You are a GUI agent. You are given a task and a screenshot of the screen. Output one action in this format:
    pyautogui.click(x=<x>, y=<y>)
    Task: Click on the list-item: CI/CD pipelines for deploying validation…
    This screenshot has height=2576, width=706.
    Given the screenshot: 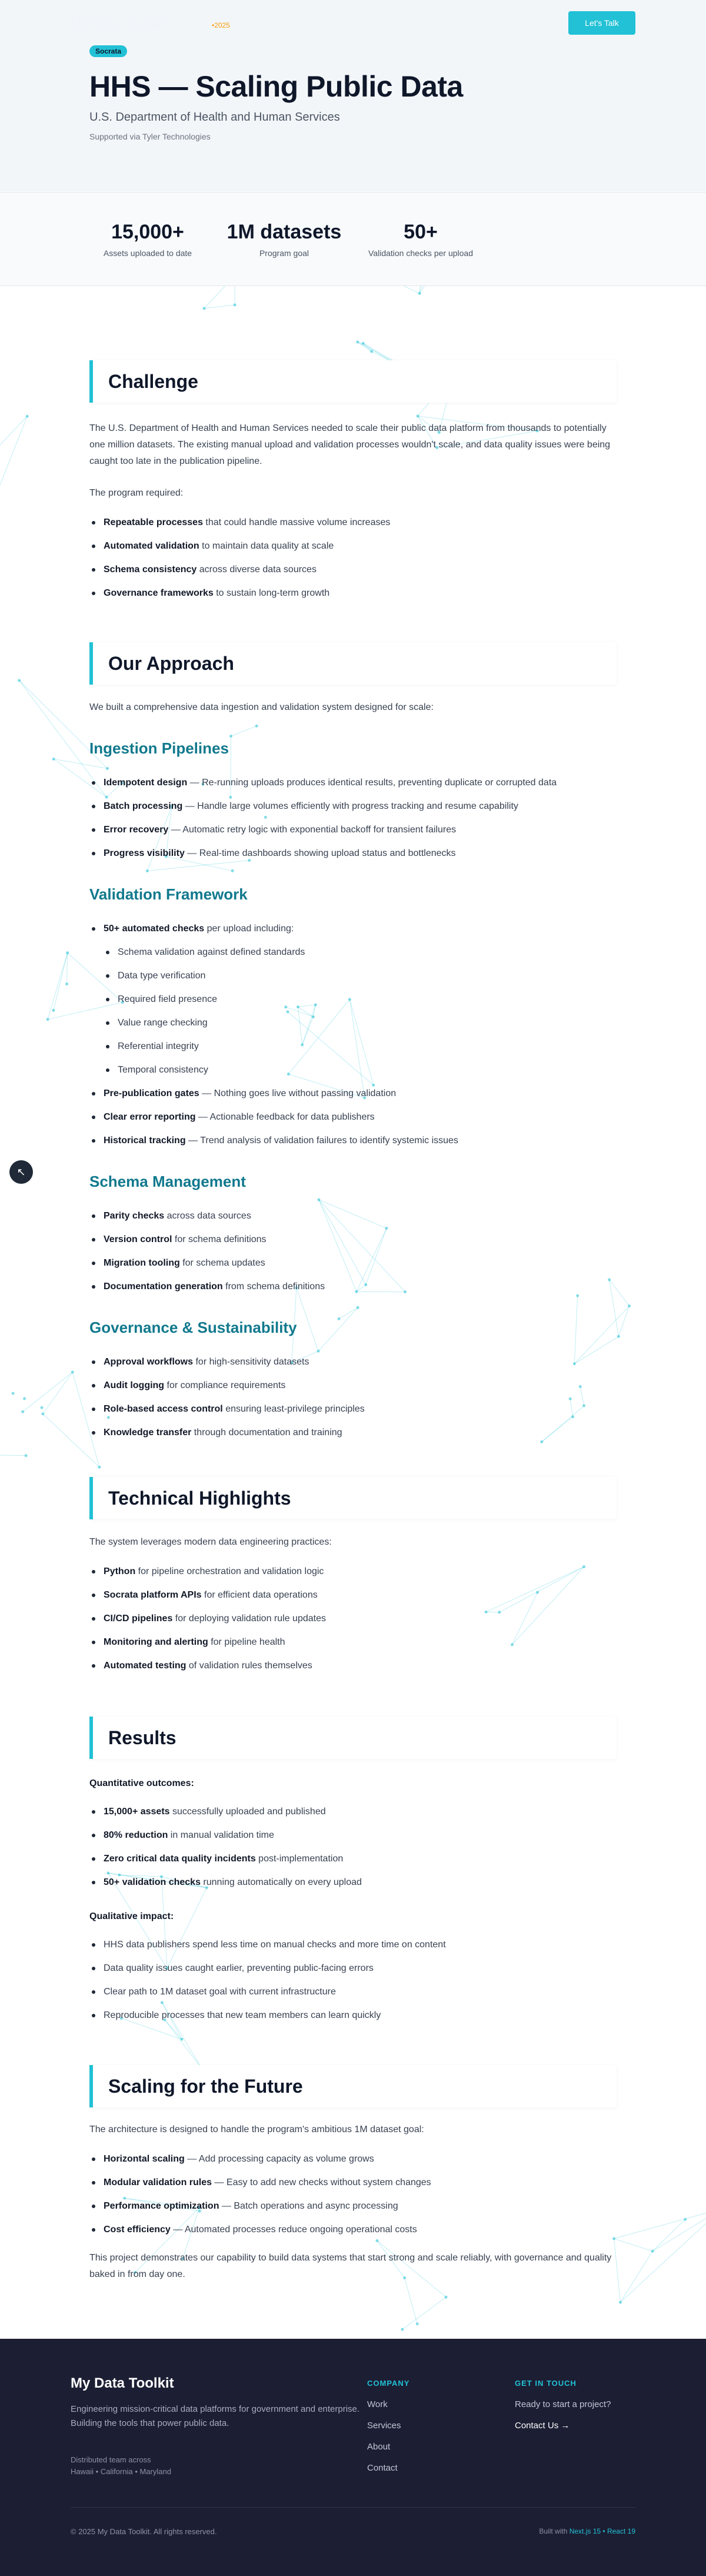 What is the action you would take?
    pyautogui.click(x=354, y=1619)
    